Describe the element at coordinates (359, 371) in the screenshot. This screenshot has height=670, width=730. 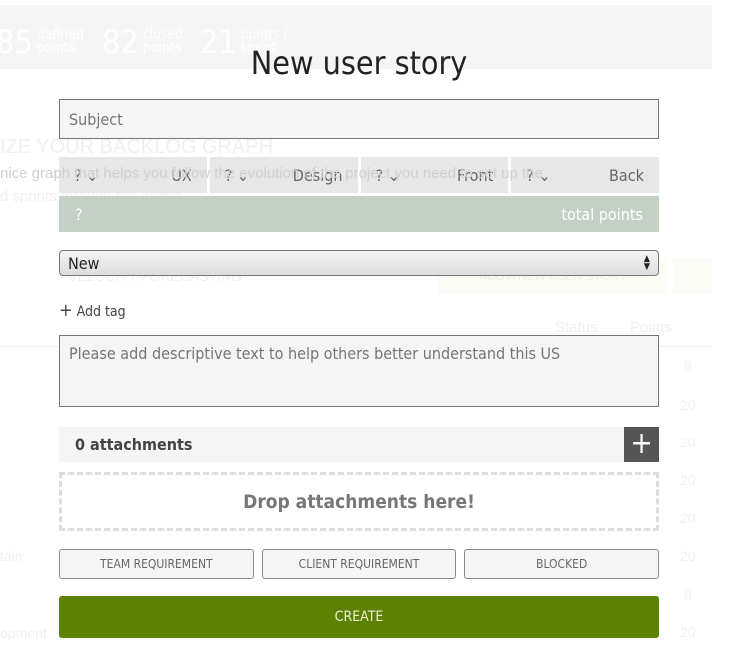
I see `description-textarea` at that location.